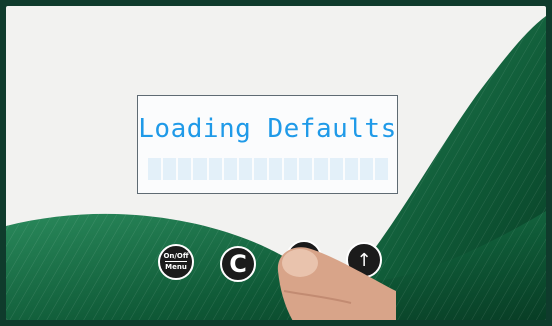 This screenshot has height=326, width=552. Describe the element at coordinates (336, 283) in the screenshot. I see `finger-image` at that location.